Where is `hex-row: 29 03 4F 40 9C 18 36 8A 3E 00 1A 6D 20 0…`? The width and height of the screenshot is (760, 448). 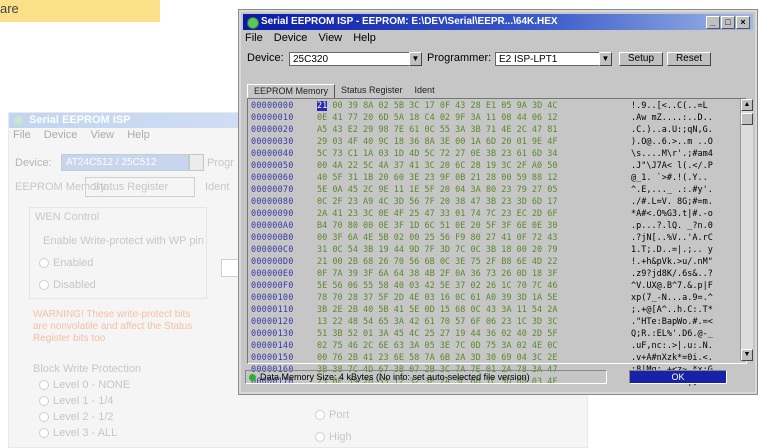
hex-row: 29 03 4F 40 9C 18 36 8A 3E 00 1A 6D 20 0… is located at coordinates (467, 142).